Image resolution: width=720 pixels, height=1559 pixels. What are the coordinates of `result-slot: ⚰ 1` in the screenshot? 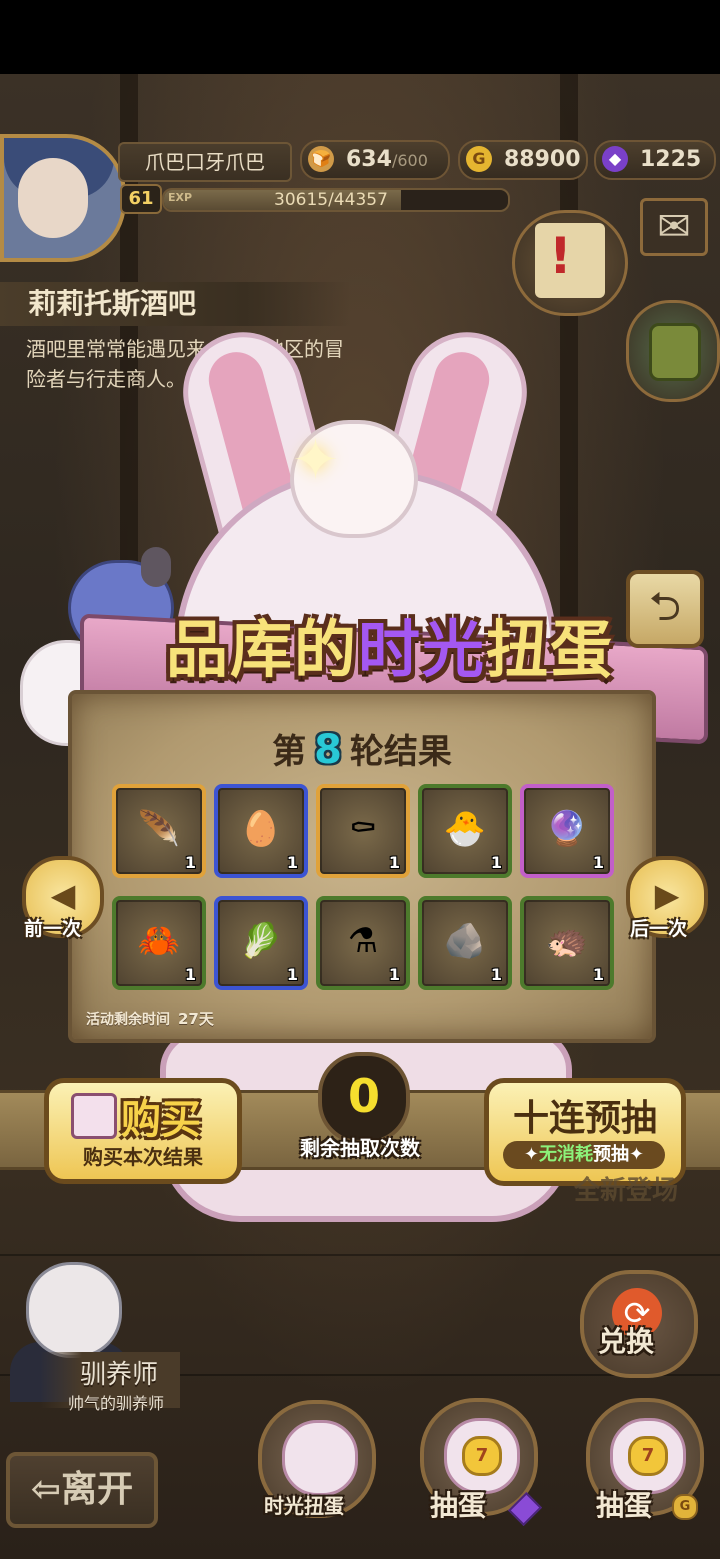 It's located at (363, 831).